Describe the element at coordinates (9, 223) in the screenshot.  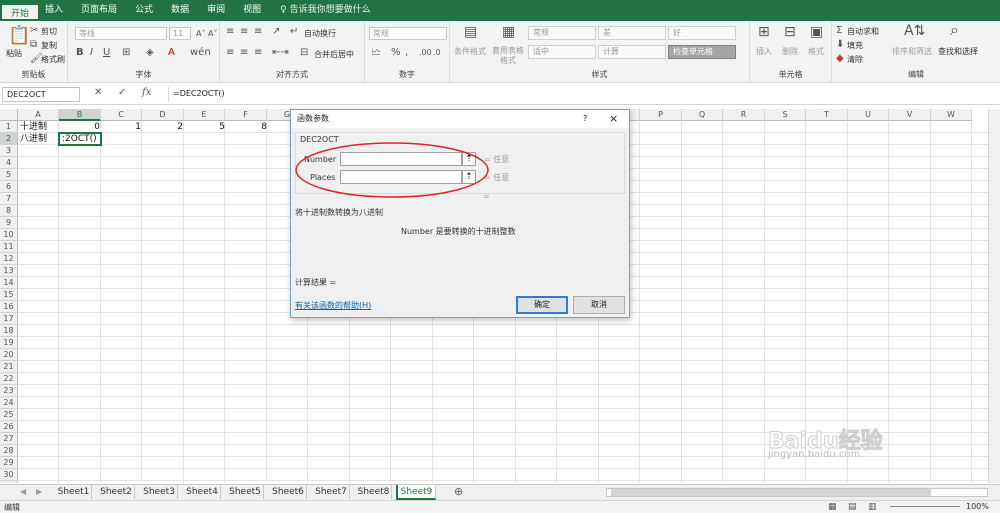
I see `row-header-9: 9` at that location.